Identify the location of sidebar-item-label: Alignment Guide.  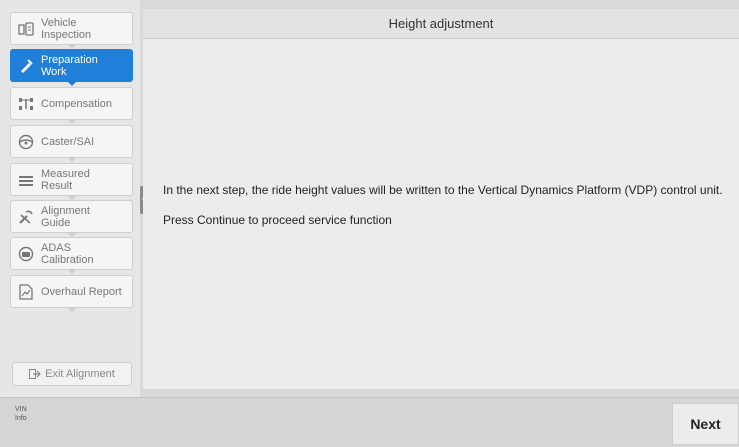
(65, 216).